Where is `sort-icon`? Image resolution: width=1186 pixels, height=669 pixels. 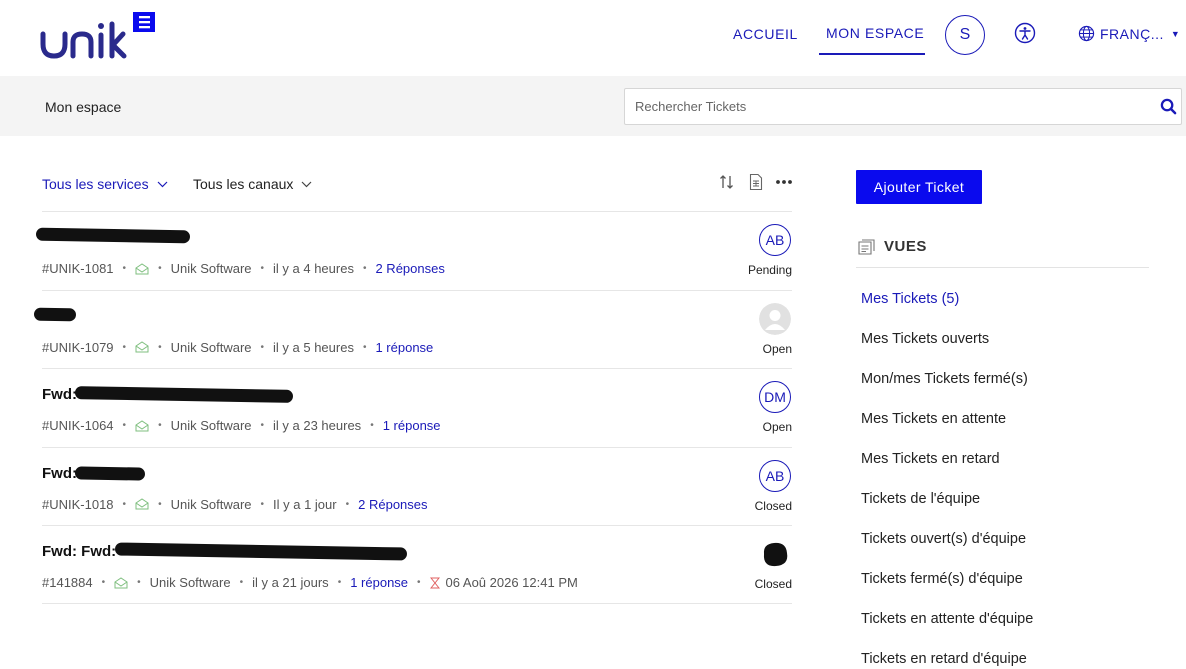
sort-icon is located at coordinates (727, 182).